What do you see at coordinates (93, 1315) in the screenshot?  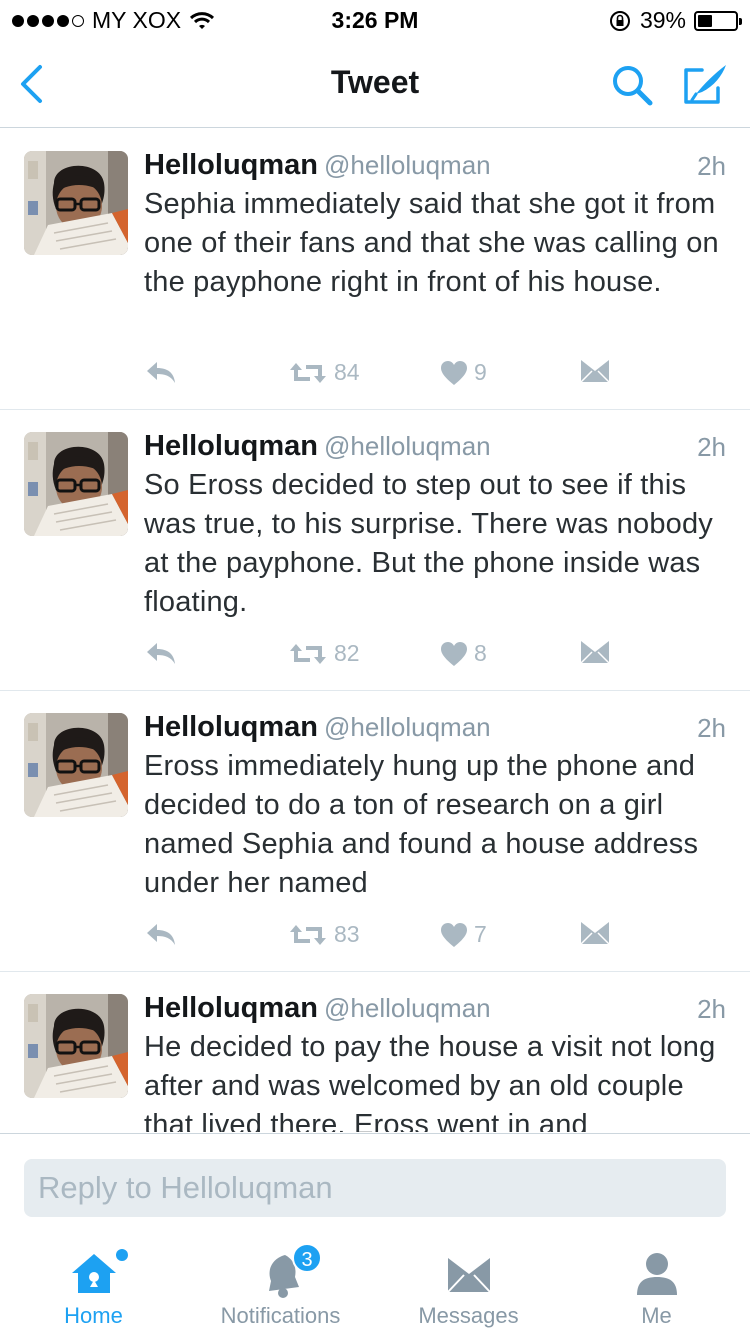 I see `tab-home-label: Home` at bounding box center [93, 1315].